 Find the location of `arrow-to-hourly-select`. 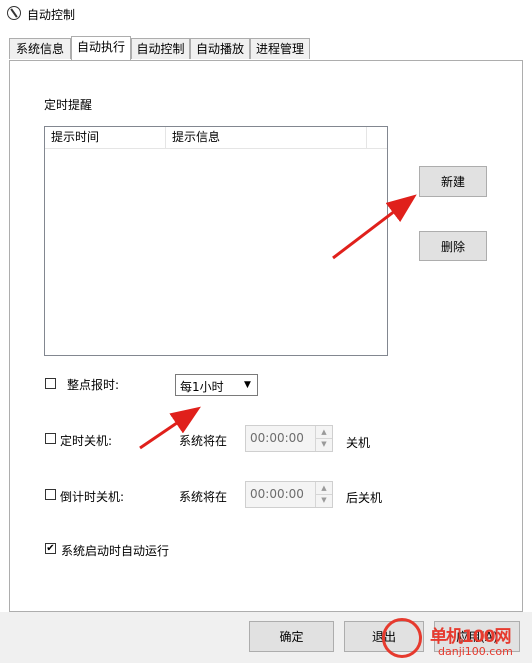

arrow-to-hourly-select is located at coordinates (170, 428).